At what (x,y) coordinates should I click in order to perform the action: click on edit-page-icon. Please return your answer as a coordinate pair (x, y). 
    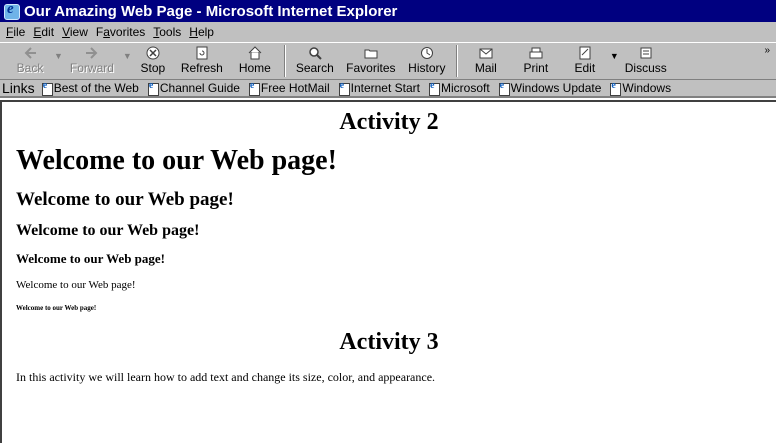
    Looking at the image, I should click on (585, 53).